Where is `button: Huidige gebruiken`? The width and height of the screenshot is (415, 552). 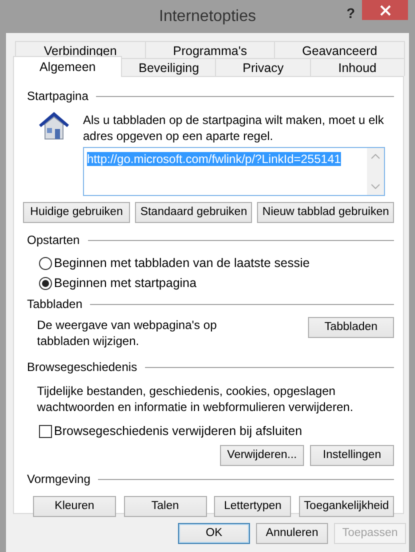
button: Huidige gebruiken is located at coordinates (76, 212).